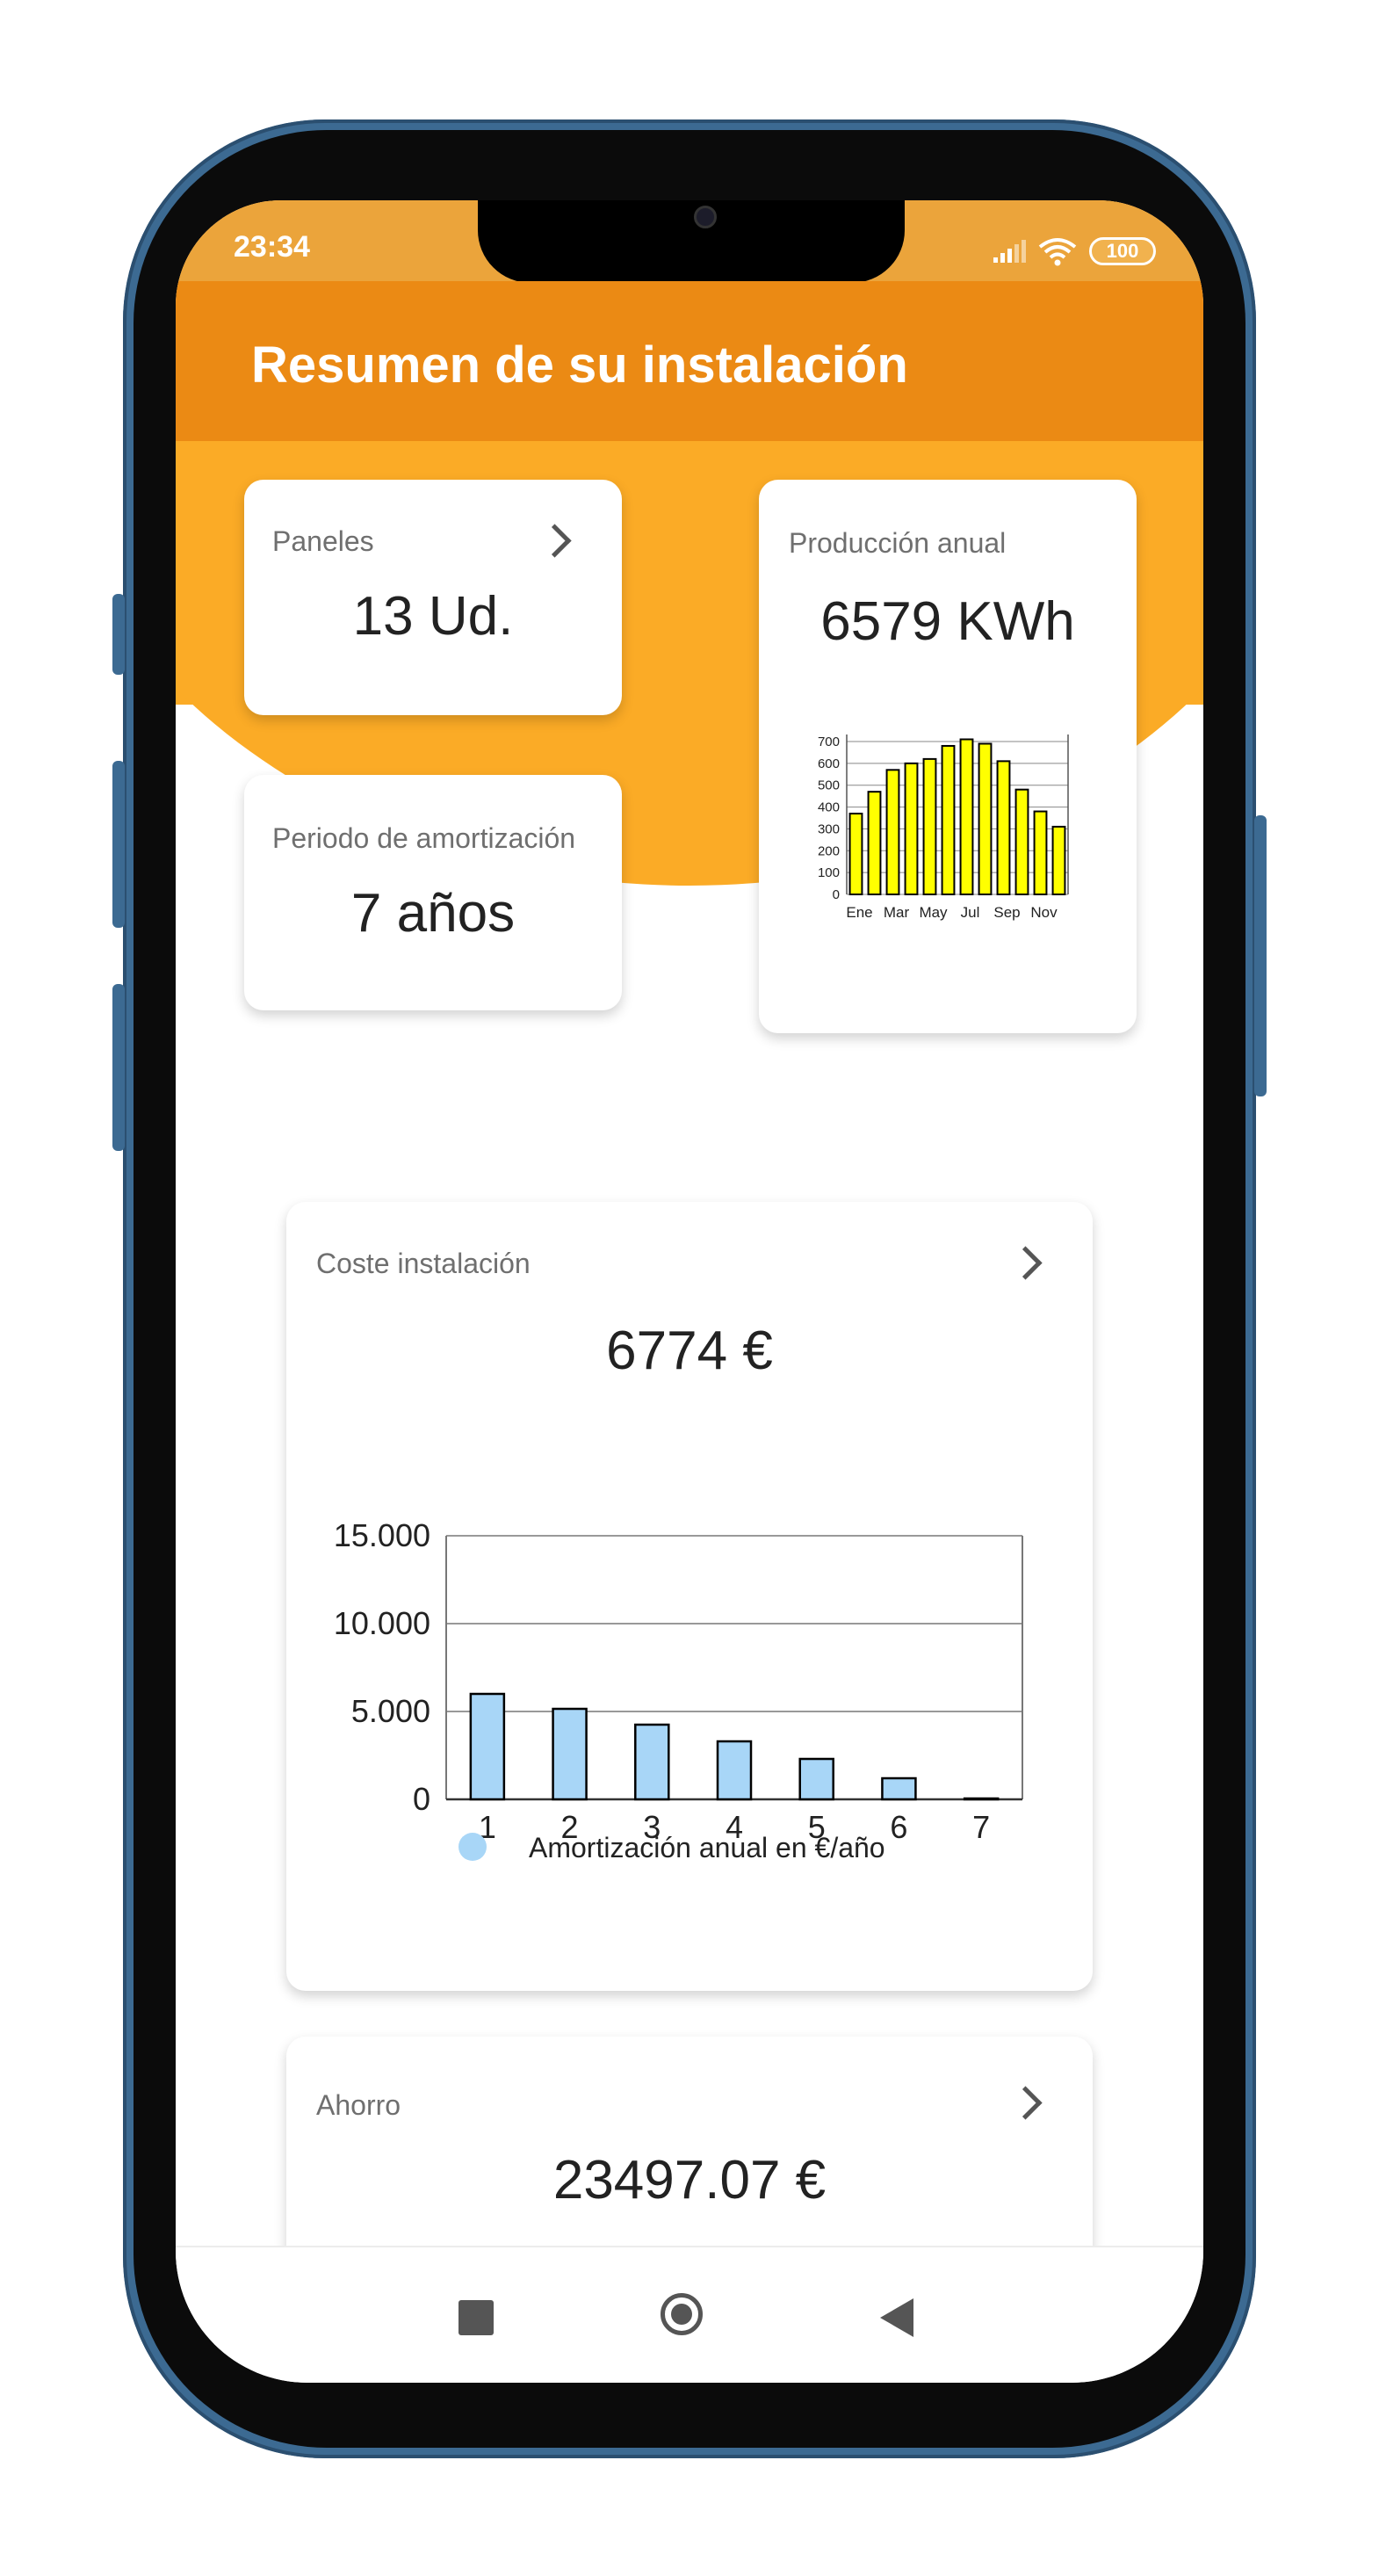 The width and height of the screenshot is (1379, 2576). I want to click on x-tick-label: Mar, so click(897, 913).